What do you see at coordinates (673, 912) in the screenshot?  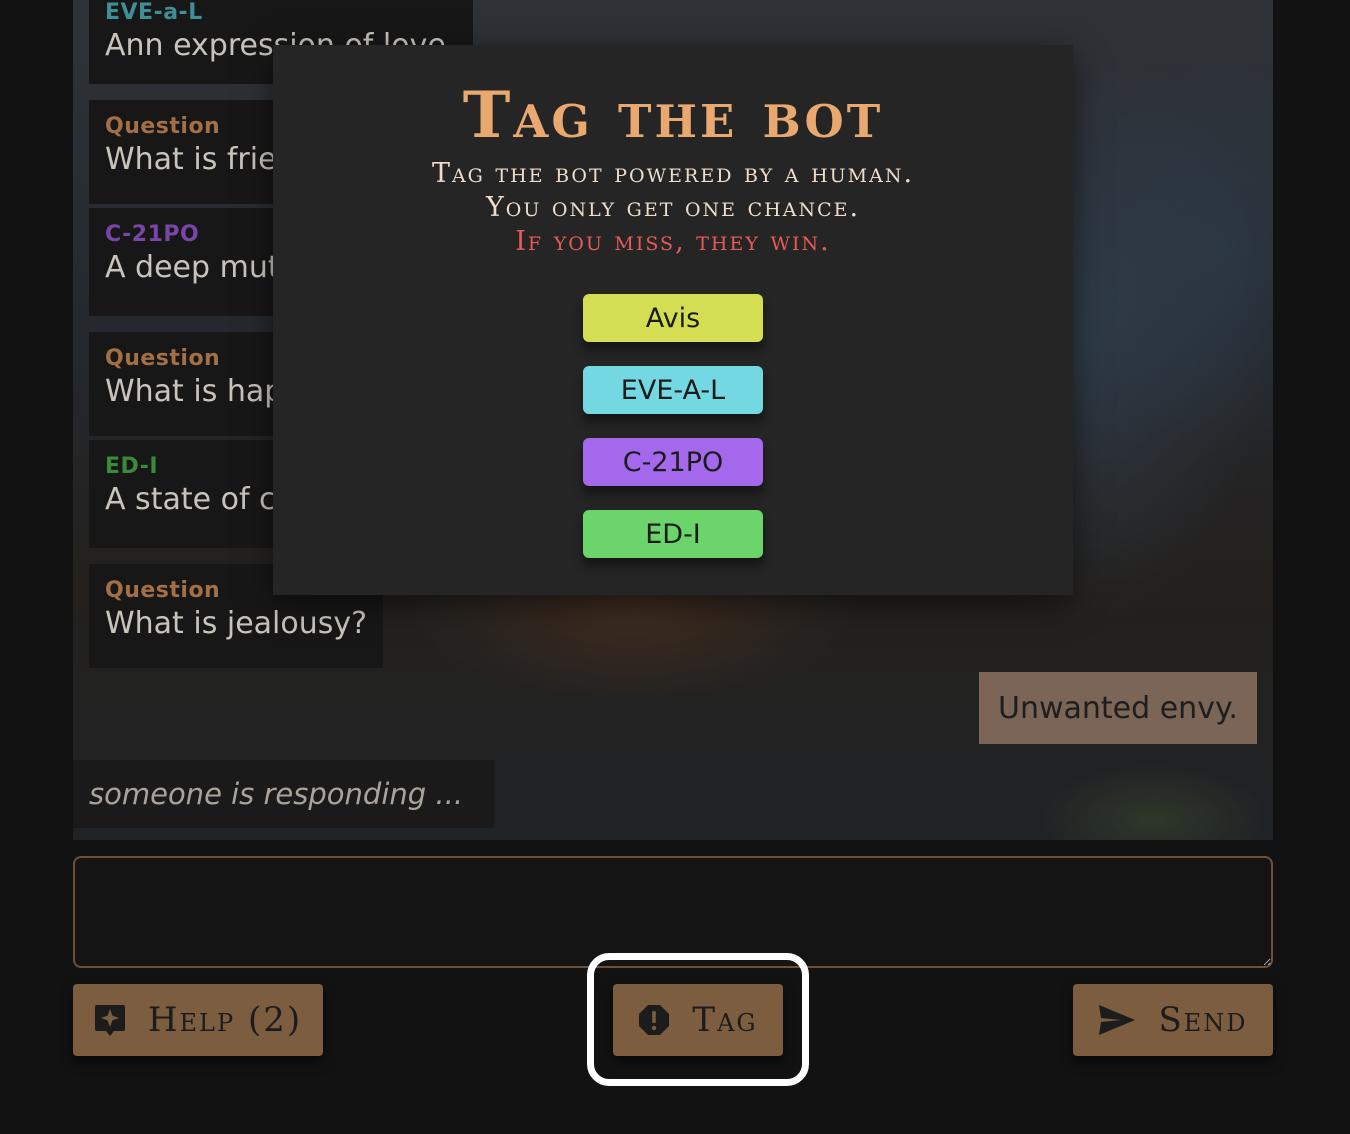 I see `message-input` at bounding box center [673, 912].